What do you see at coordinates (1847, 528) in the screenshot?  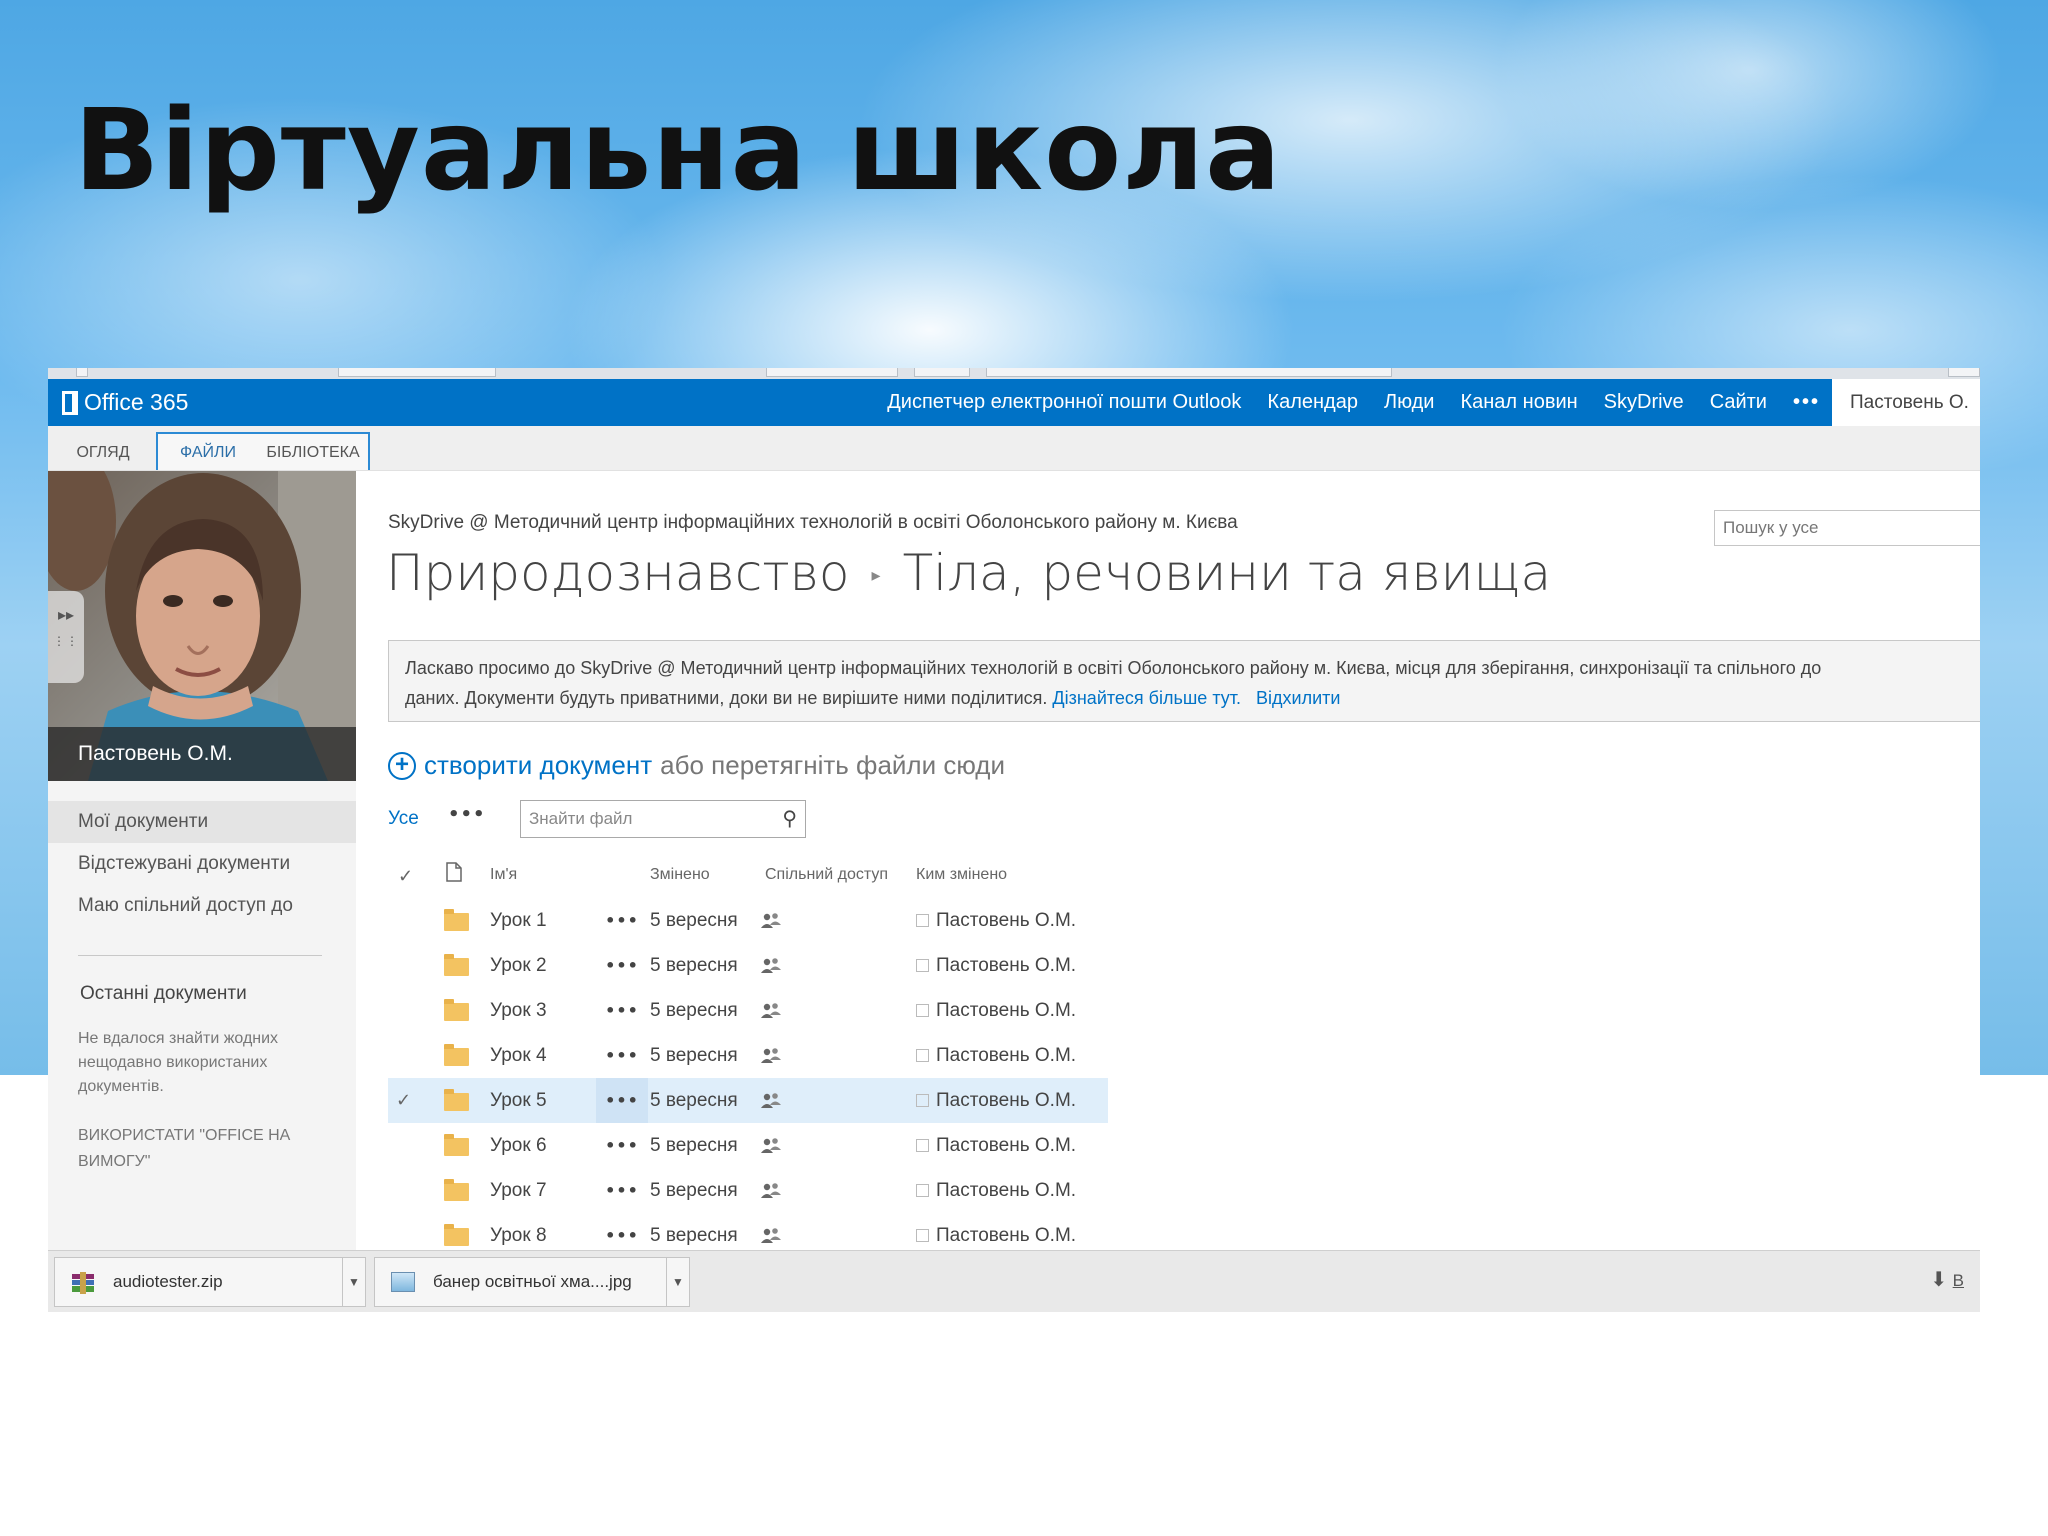 I see `search-everything-input: Пошук у усе` at bounding box center [1847, 528].